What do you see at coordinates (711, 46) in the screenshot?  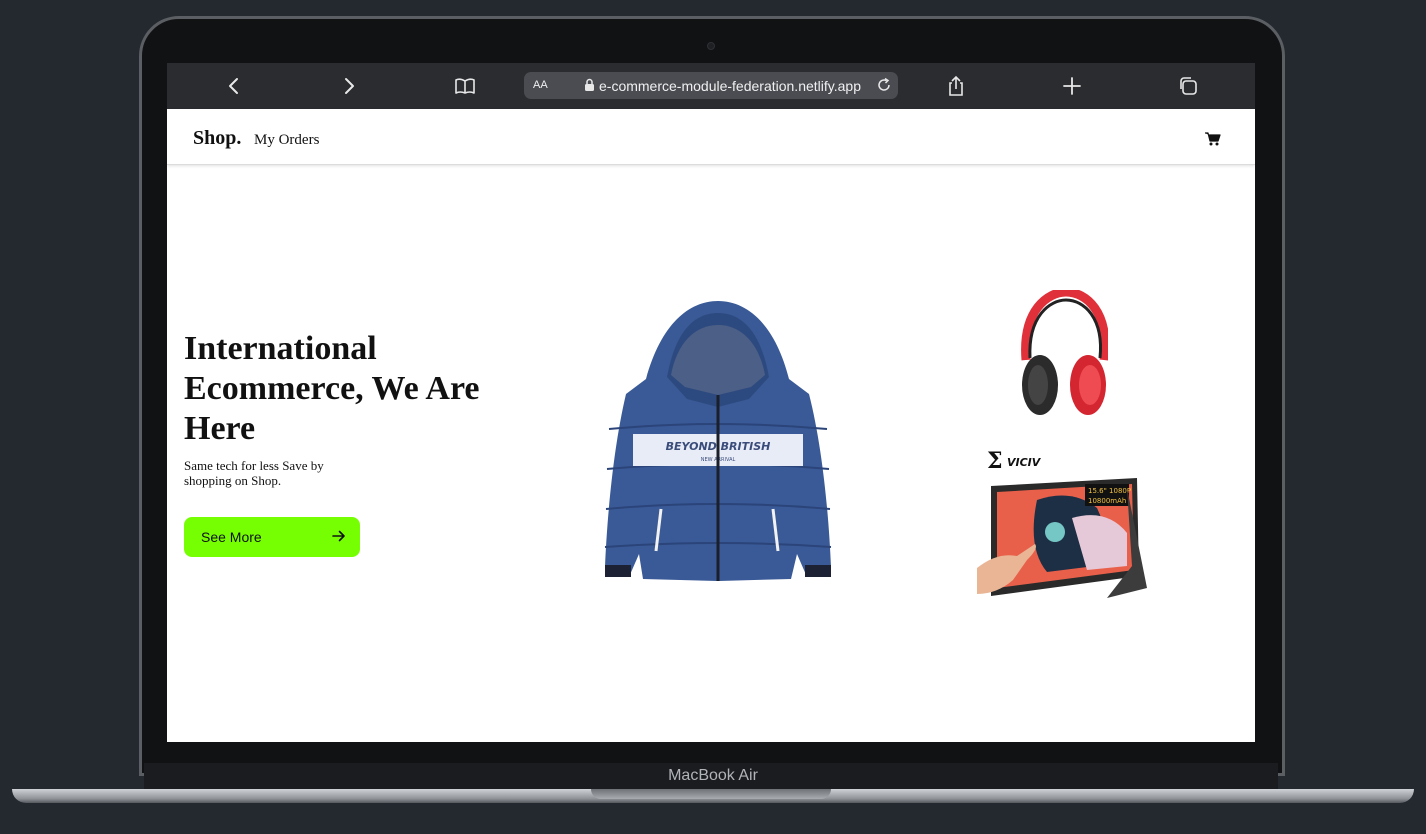 I see `camera` at bounding box center [711, 46].